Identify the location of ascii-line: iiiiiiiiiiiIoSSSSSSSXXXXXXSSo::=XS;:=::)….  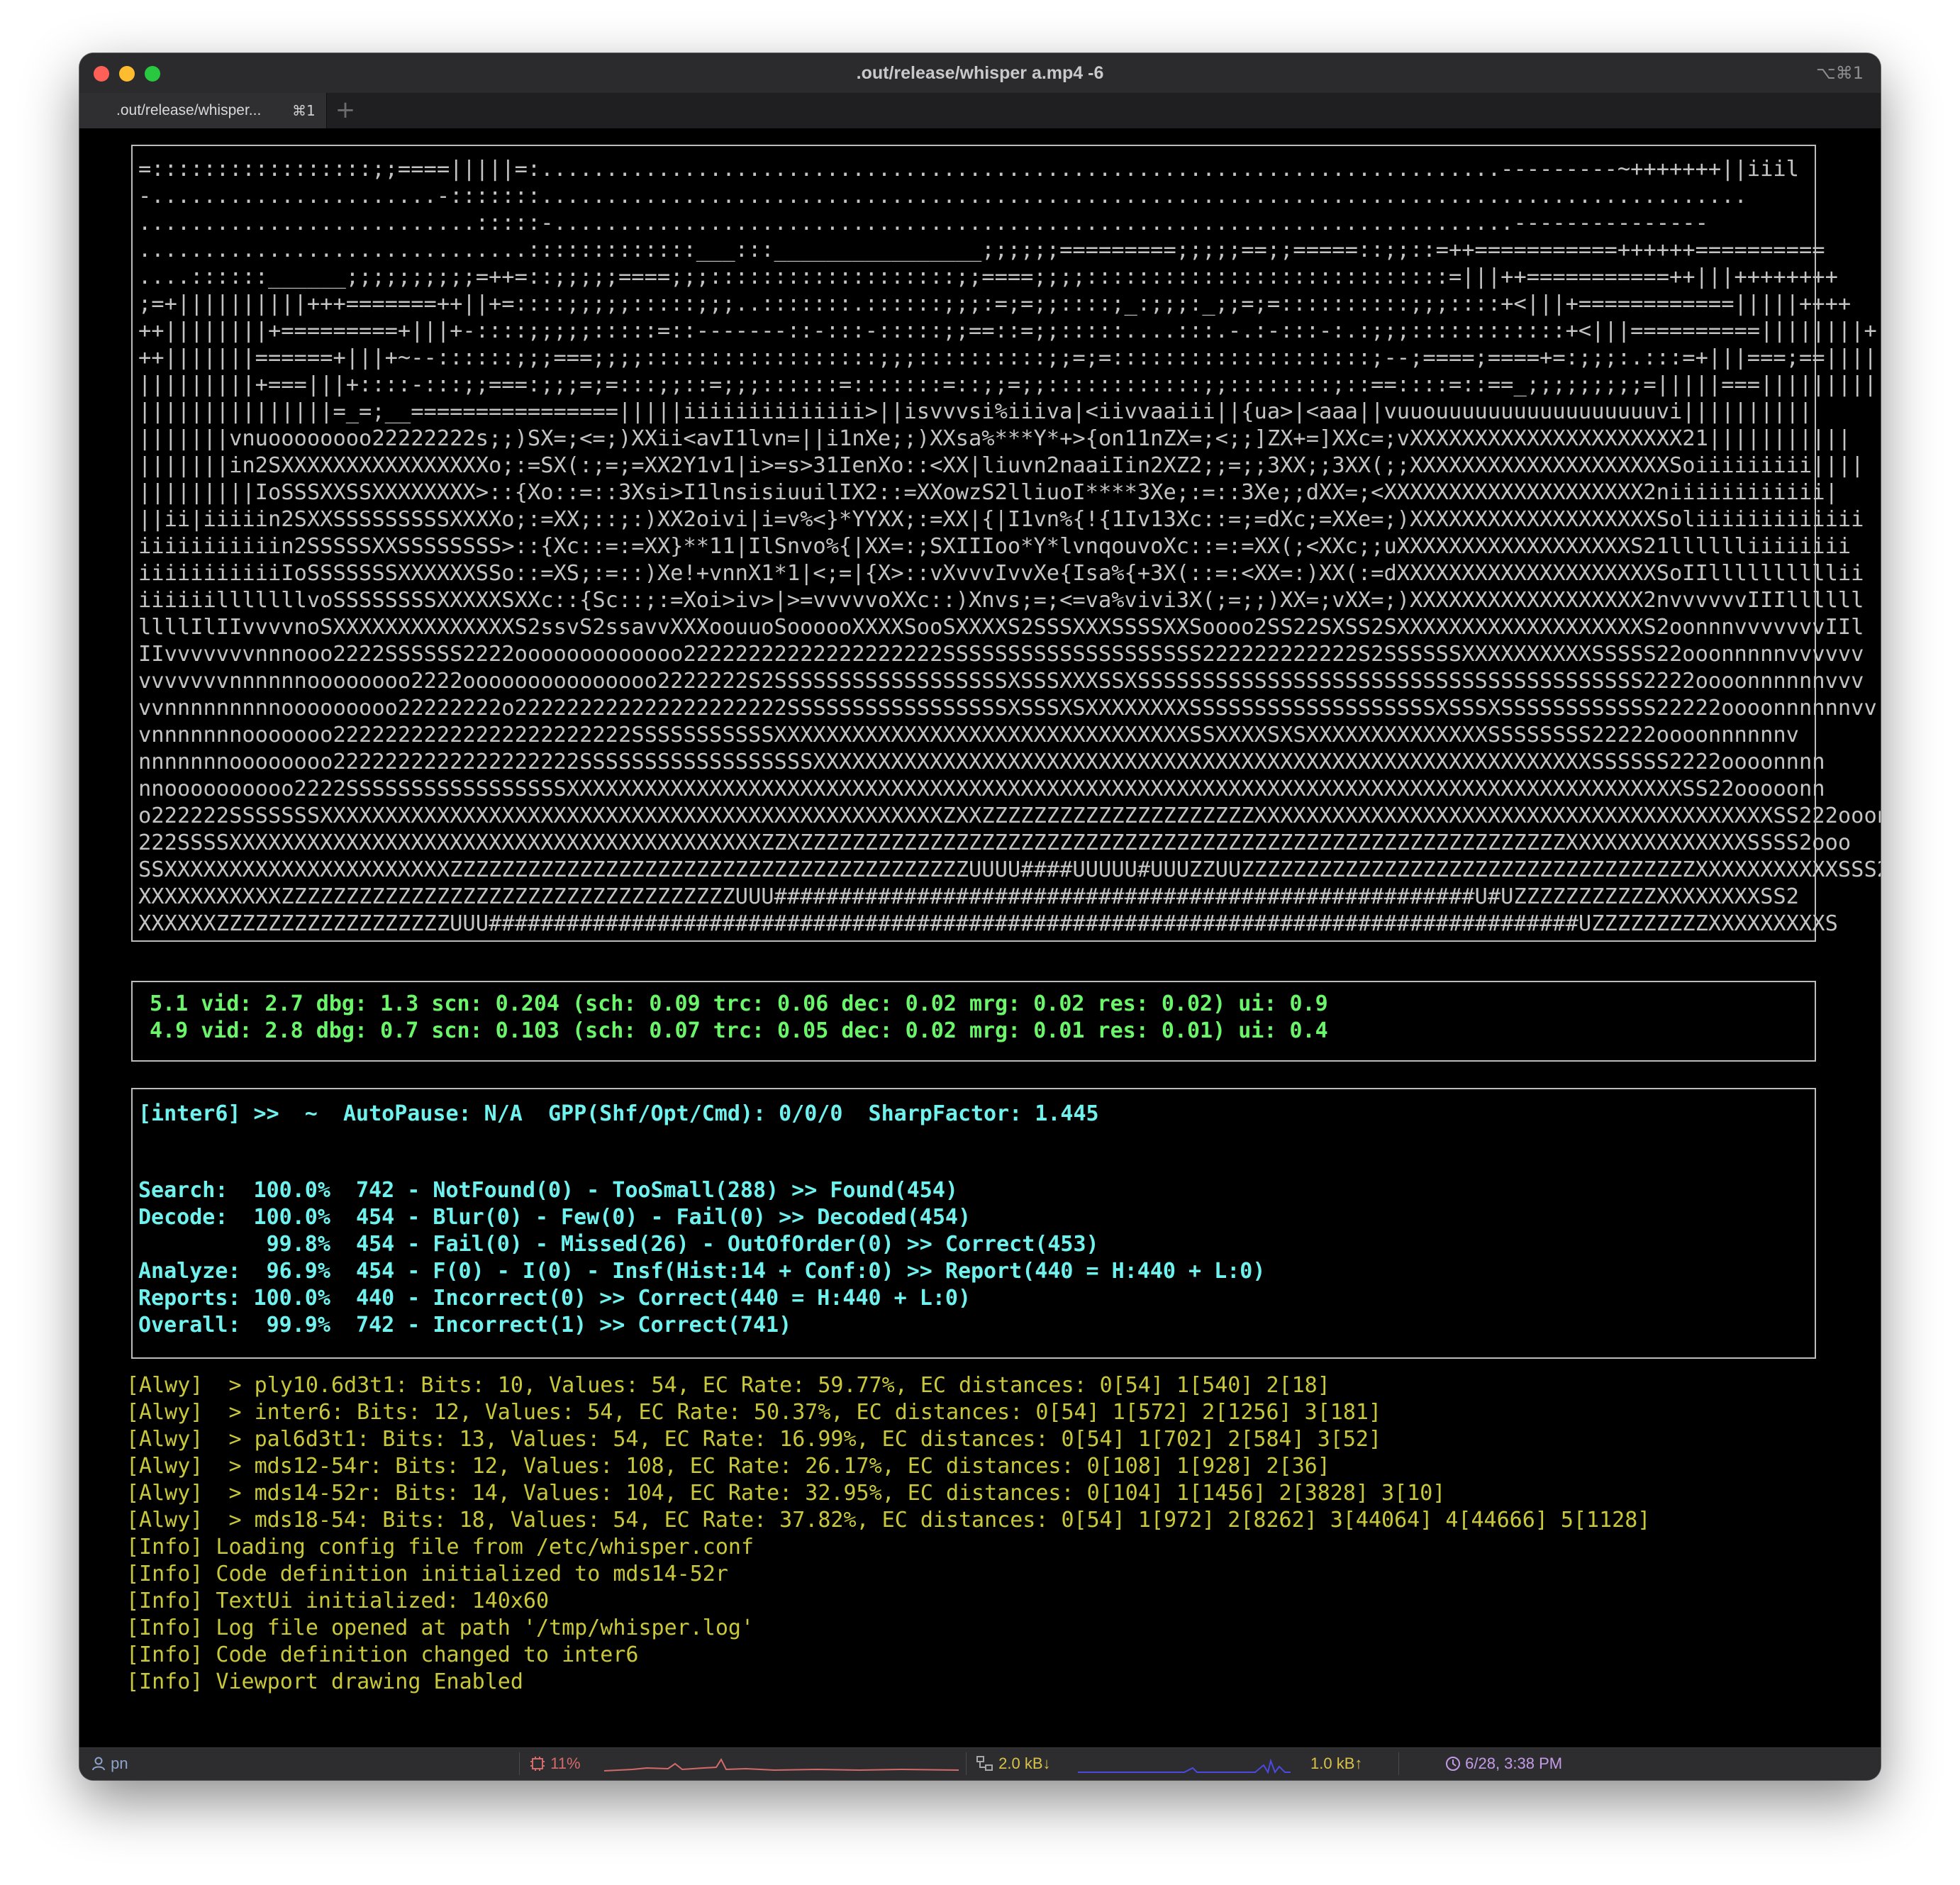
(1001, 573).